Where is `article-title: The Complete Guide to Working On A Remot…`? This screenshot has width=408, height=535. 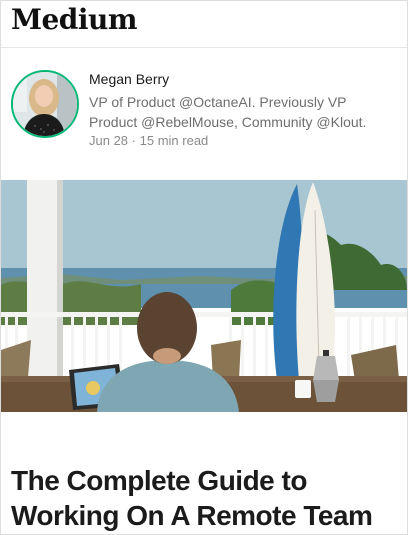
article-title: The Complete Guide to Working On A Remot… is located at coordinates (206, 498).